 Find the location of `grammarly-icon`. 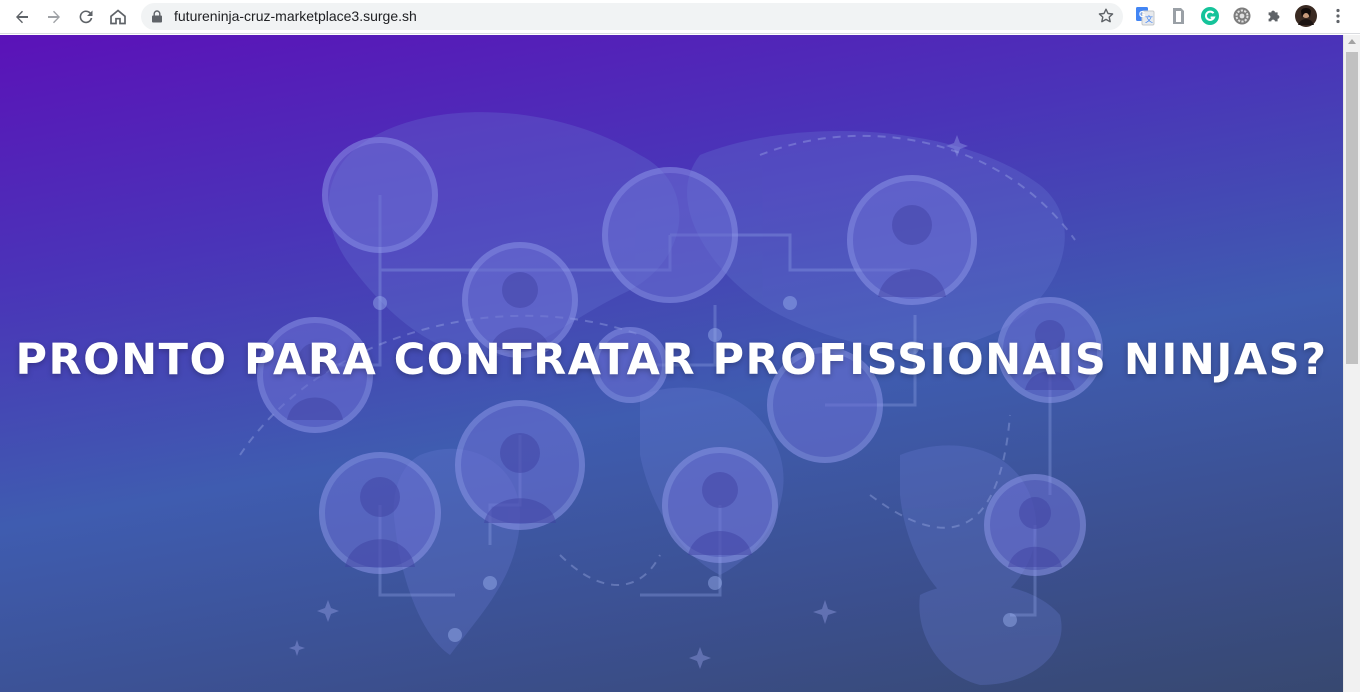

grammarly-icon is located at coordinates (1210, 16).